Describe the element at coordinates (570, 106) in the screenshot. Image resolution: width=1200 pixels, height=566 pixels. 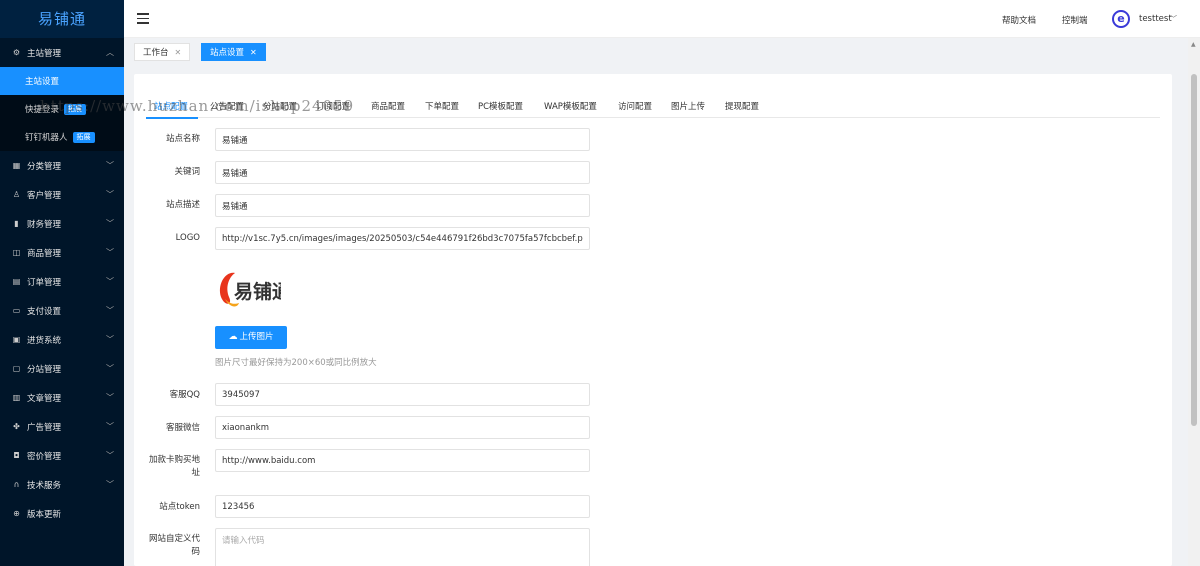
I see `tab-wap-template-config: WAP模板配置` at that location.